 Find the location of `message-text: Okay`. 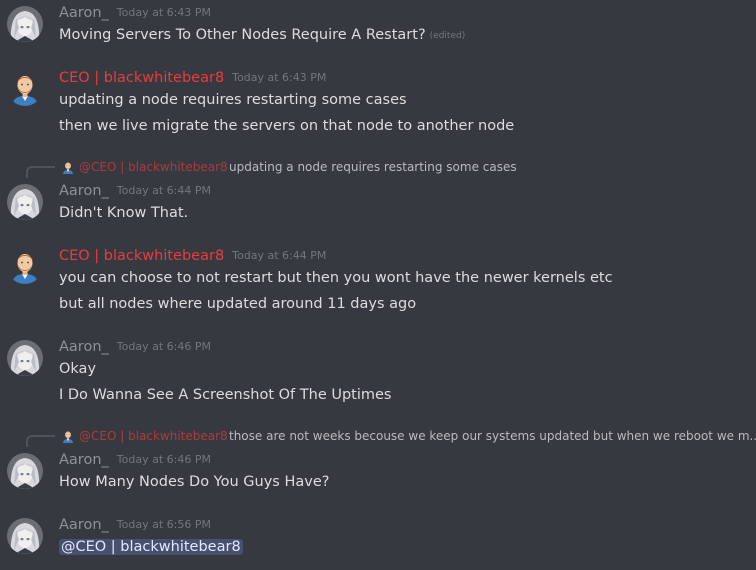

message-text: Okay is located at coordinates (78, 369).